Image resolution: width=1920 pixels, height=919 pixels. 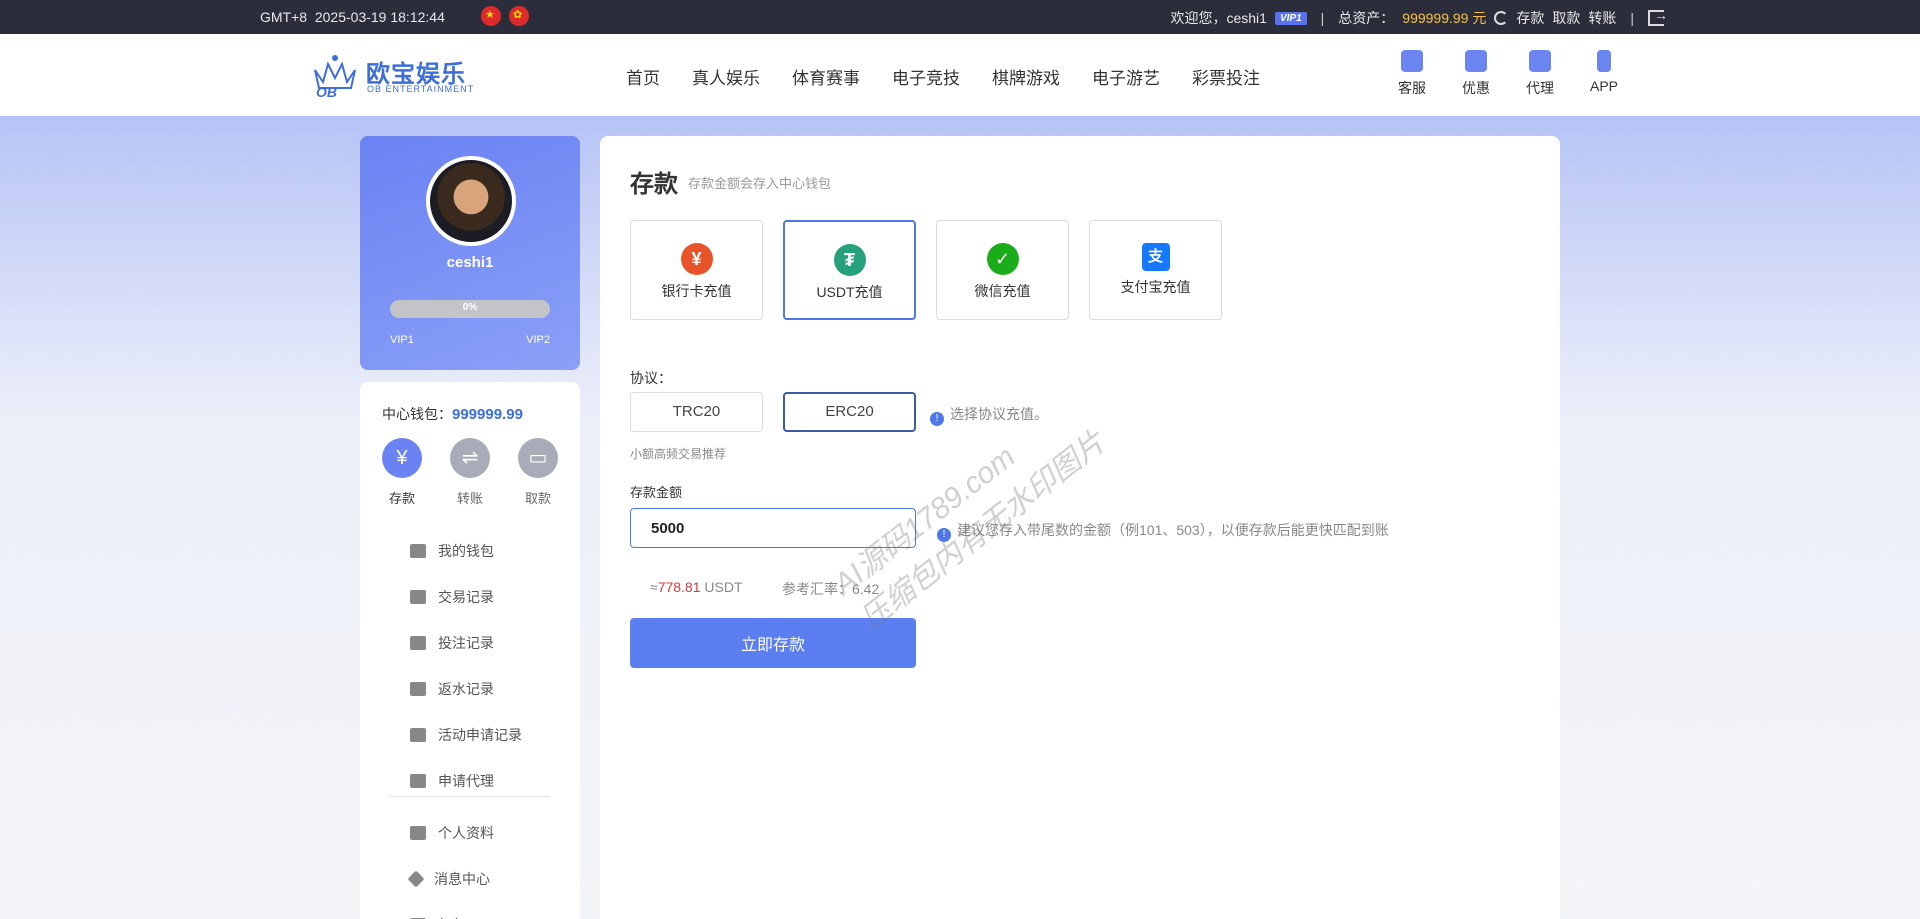 I want to click on card-icon: ▭, so click(x=538, y=458).